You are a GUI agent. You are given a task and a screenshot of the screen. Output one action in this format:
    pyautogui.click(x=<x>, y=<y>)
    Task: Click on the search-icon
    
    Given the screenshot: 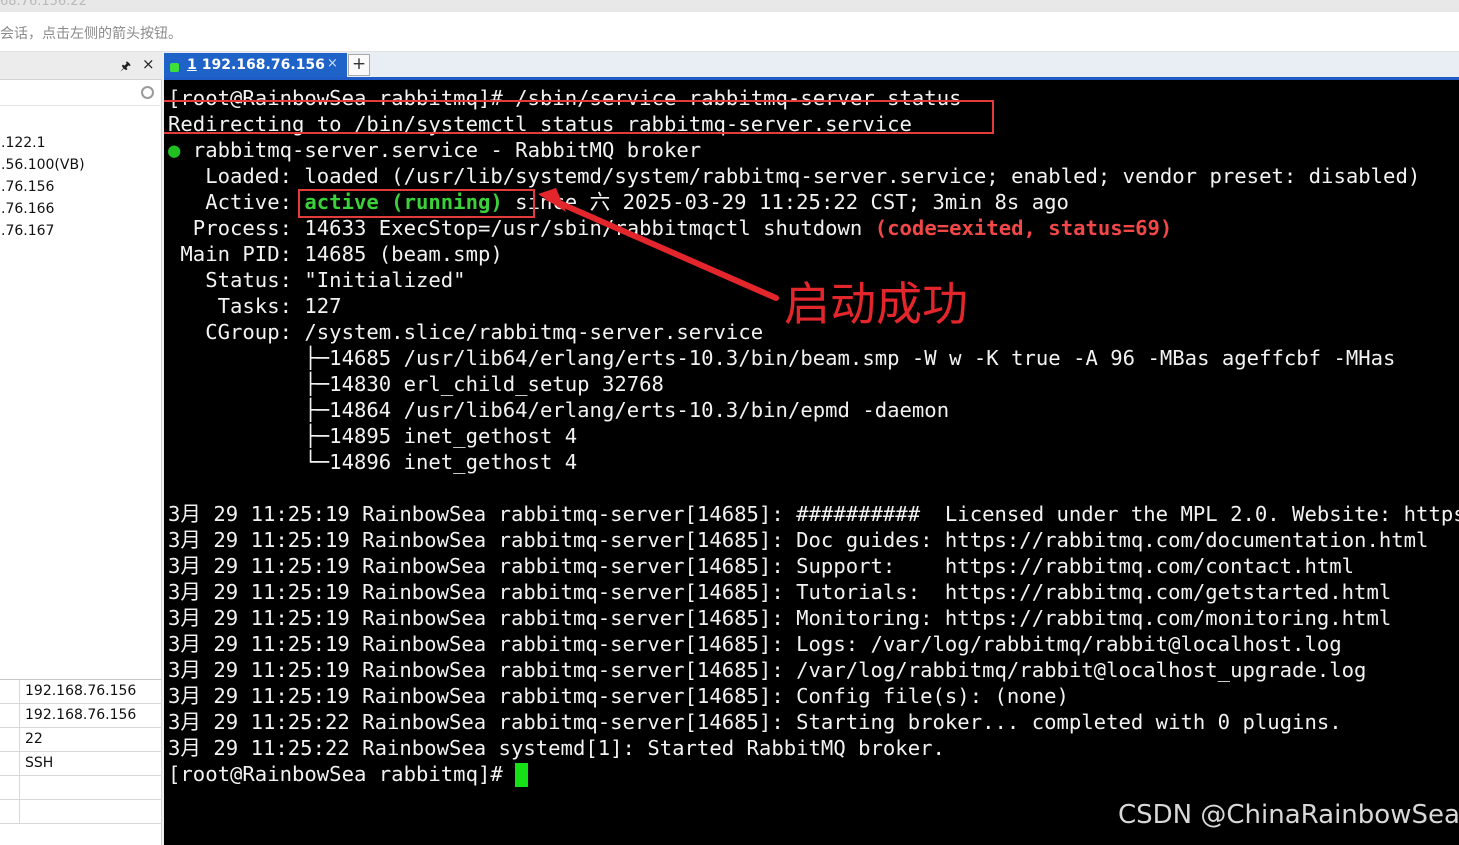 What is the action you would take?
    pyautogui.click(x=147, y=92)
    